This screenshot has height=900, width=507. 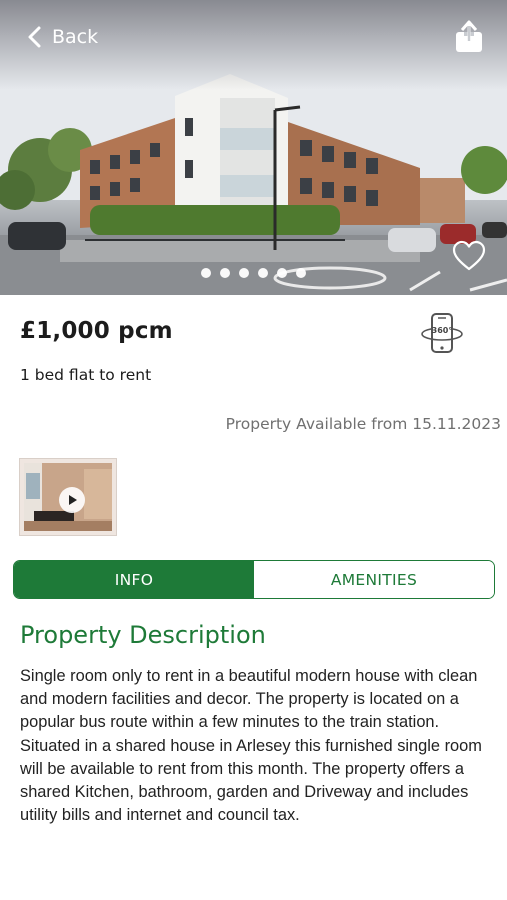 What do you see at coordinates (134, 579) in the screenshot?
I see `tab-info: INFO` at bounding box center [134, 579].